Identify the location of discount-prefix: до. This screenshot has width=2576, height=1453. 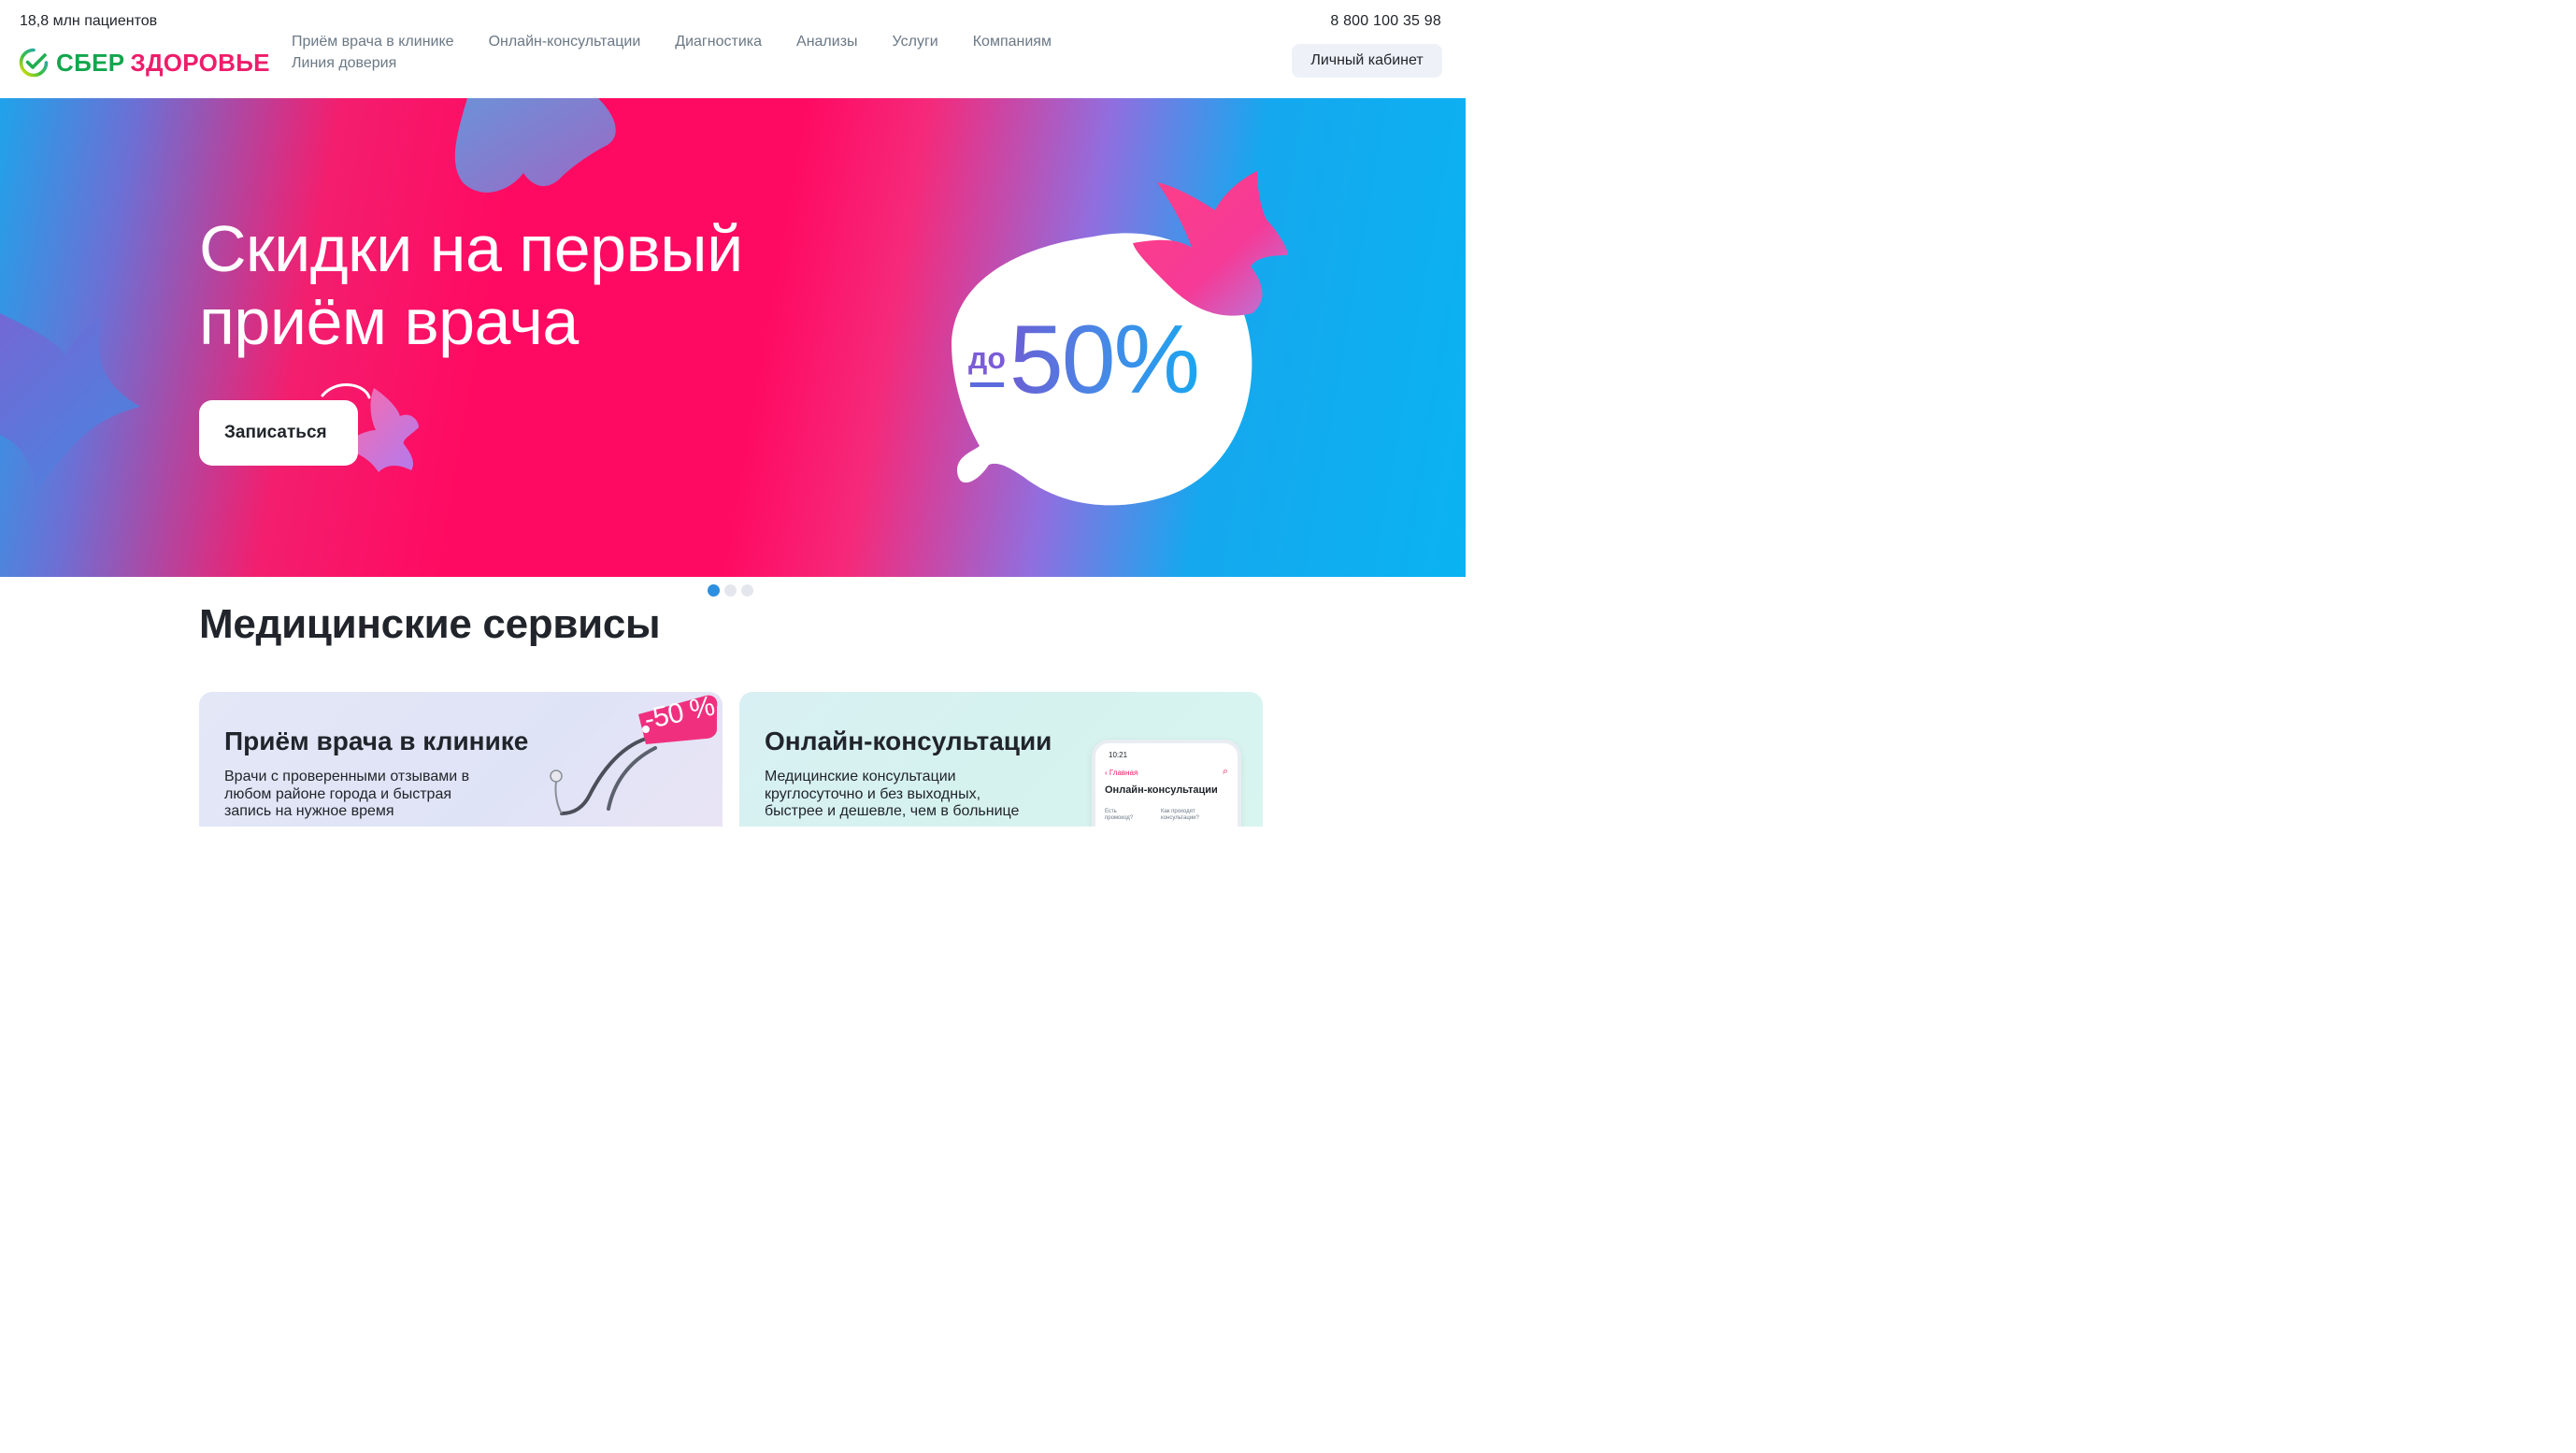
(987, 364).